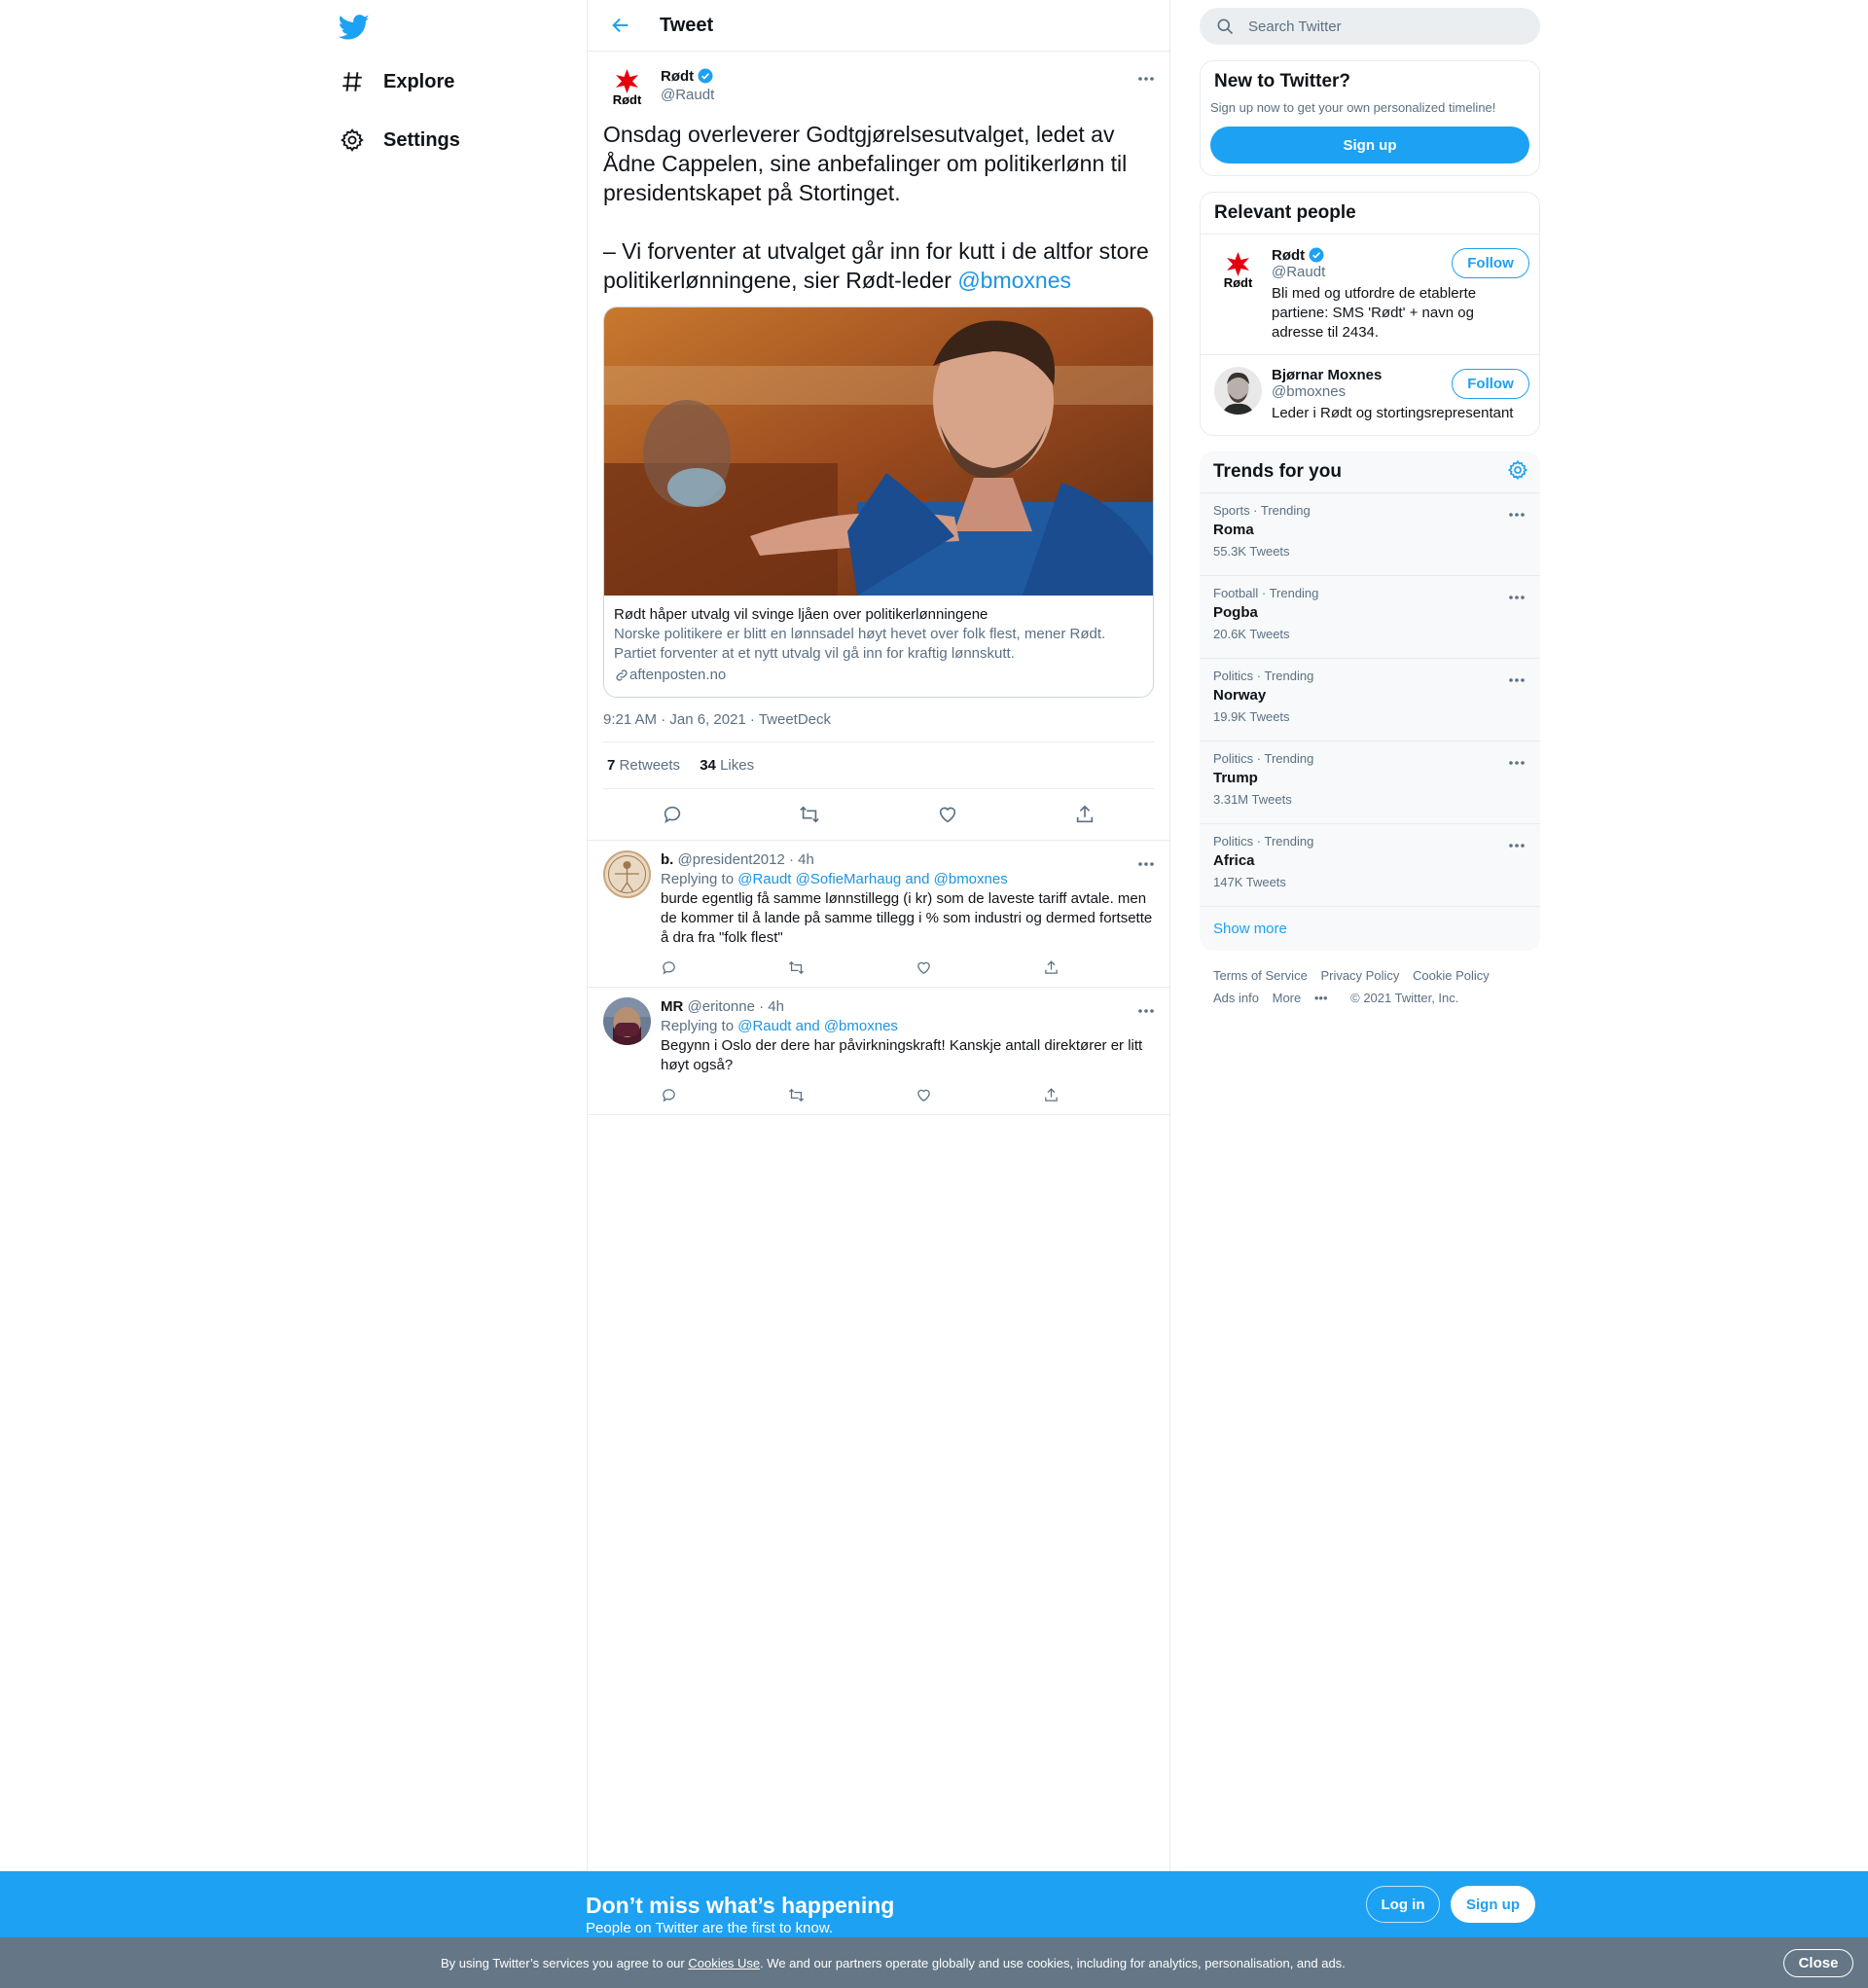  What do you see at coordinates (1285, 212) in the screenshot?
I see `relevant-people-title: Relevant people` at bounding box center [1285, 212].